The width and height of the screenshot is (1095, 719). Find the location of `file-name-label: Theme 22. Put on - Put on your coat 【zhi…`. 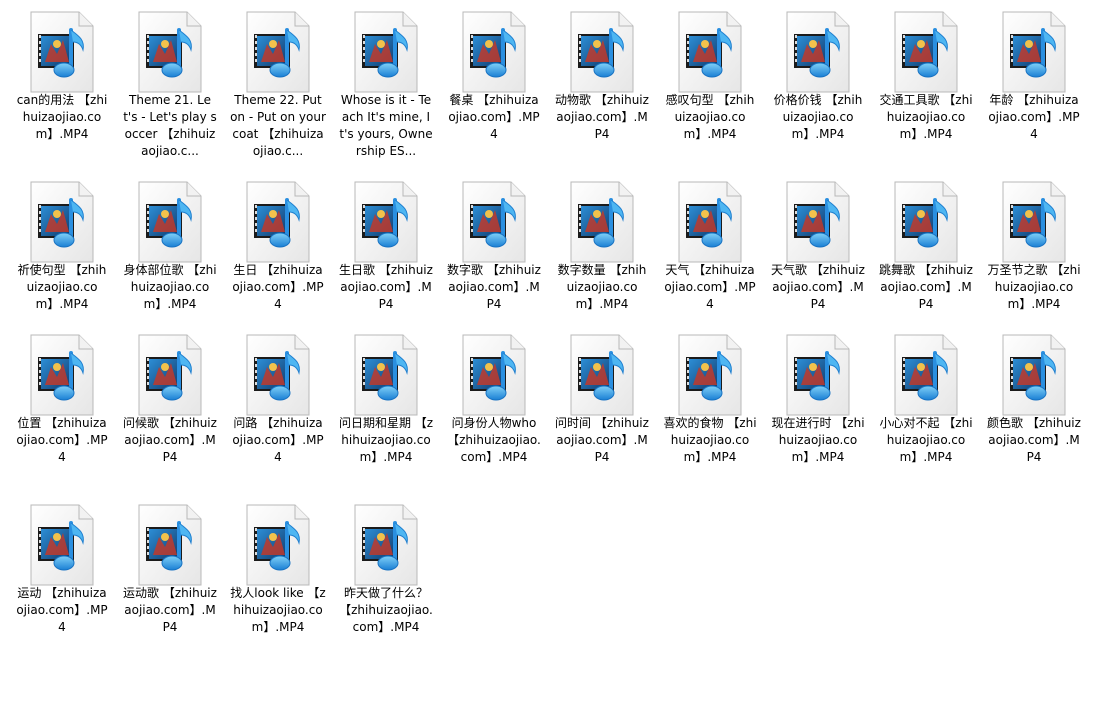

file-name-label: Theme 22. Put on - Put on your coat 【zhi… is located at coordinates (278, 125).